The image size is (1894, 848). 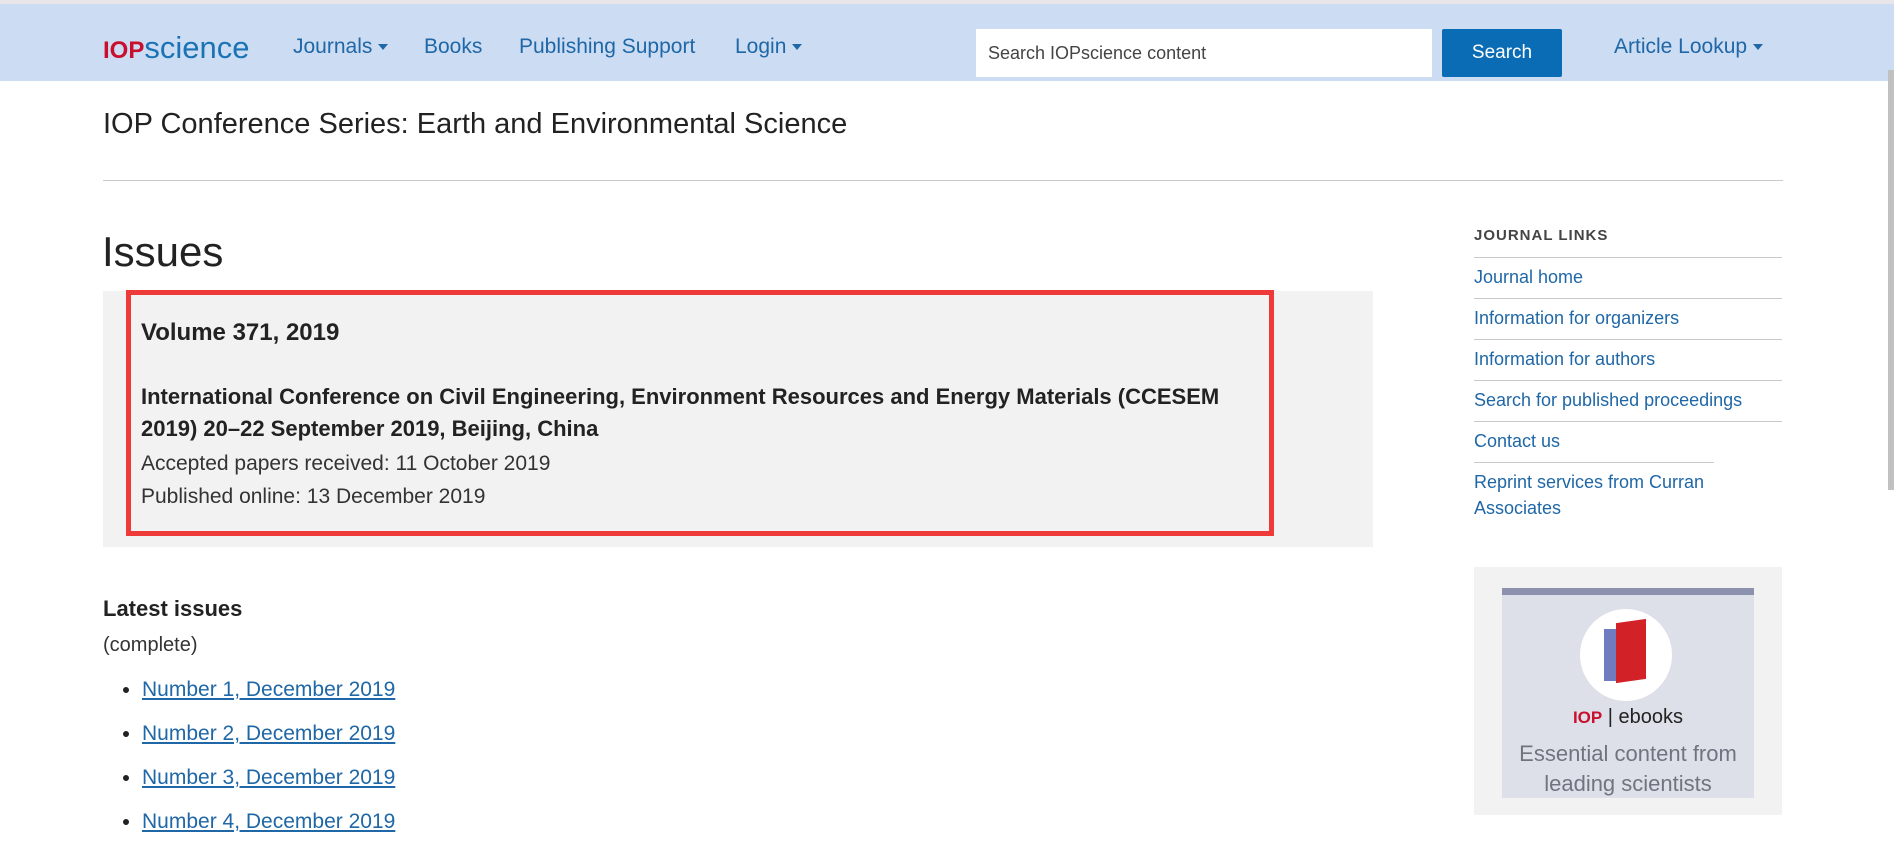 I want to click on reprint-services-link: Reprint services from Curran Associates, so click(x=1594, y=495).